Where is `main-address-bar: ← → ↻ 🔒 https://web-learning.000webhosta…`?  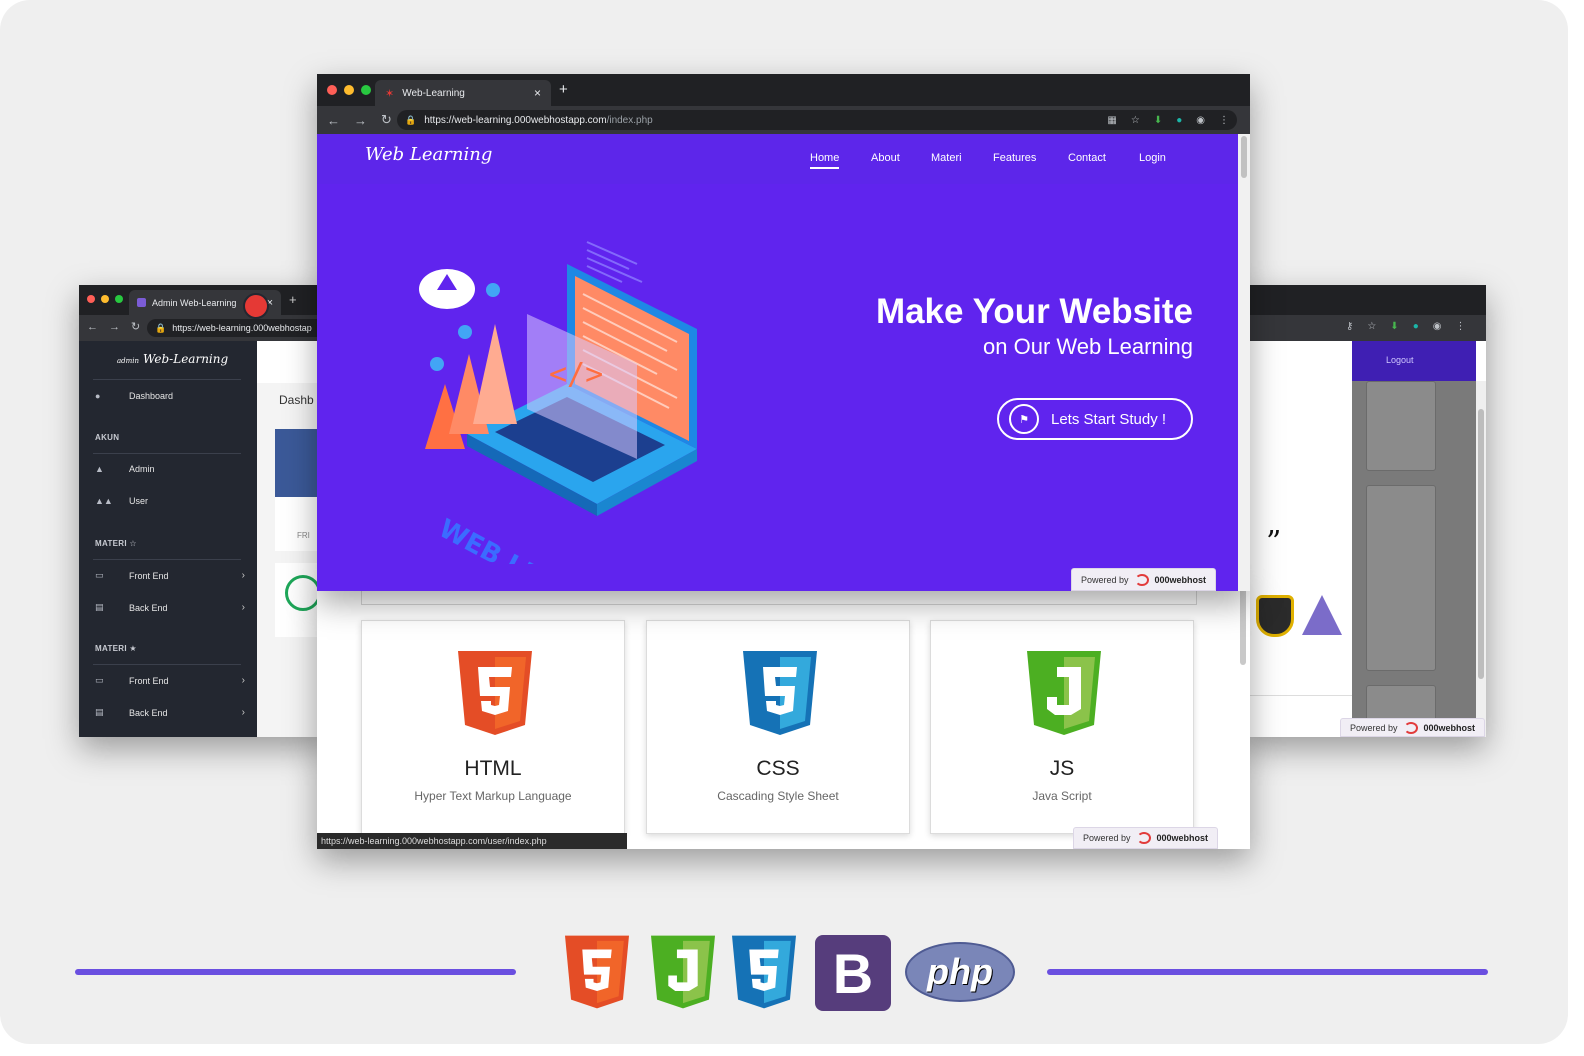
main-address-bar: ← → ↻ 🔒 https://web-learning.000webhosta… is located at coordinates (783, 120).